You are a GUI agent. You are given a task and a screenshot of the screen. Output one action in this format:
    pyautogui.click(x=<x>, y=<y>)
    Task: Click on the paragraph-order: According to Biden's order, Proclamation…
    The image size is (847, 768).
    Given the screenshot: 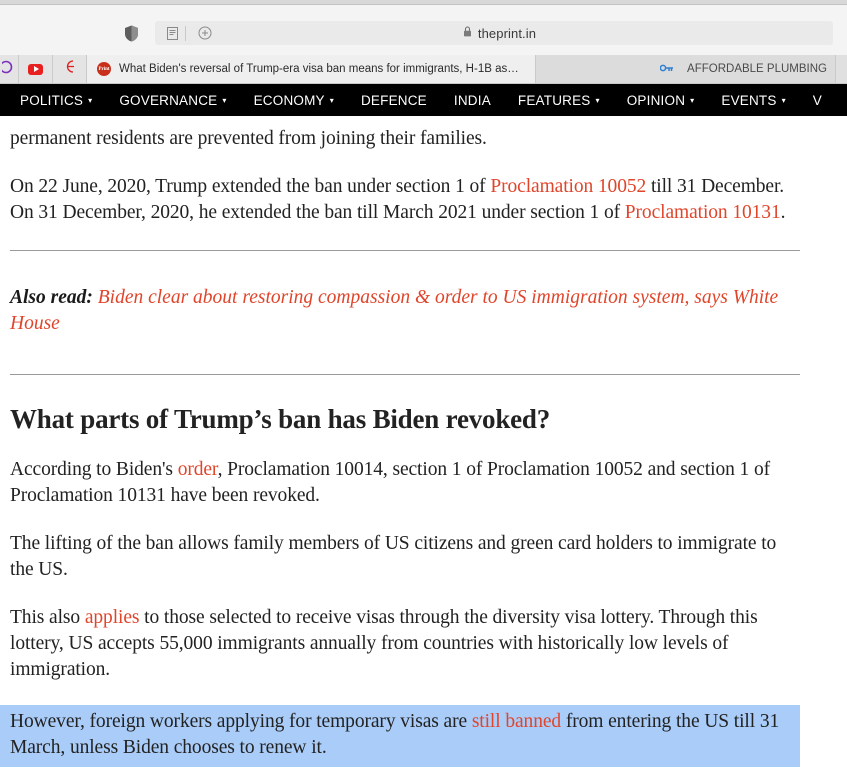 What is the action you would take?
    pyautogui.click(x=405, y=483)
    